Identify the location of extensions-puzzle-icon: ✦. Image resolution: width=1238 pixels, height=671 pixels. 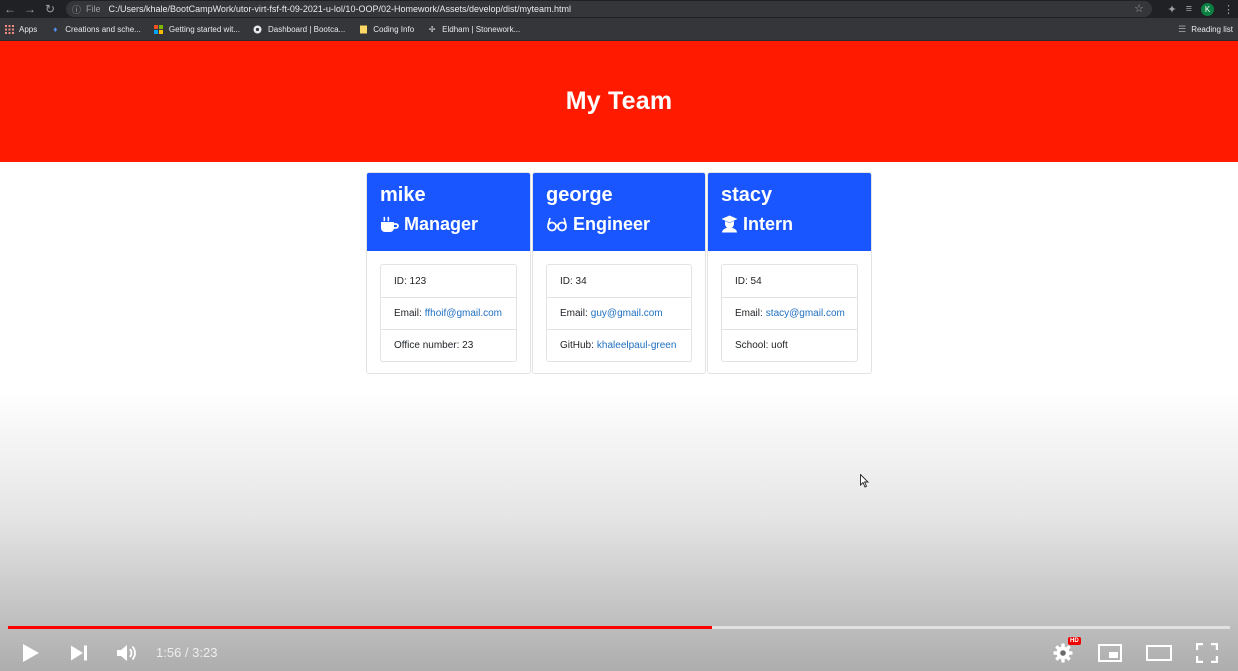
(1171, 9).